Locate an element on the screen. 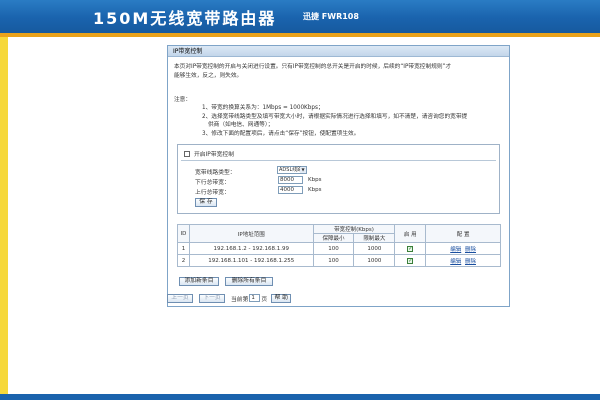 The width and height of the screenshot is (600, 400). note-heading: 注意： is located at coordinates (183, 100).